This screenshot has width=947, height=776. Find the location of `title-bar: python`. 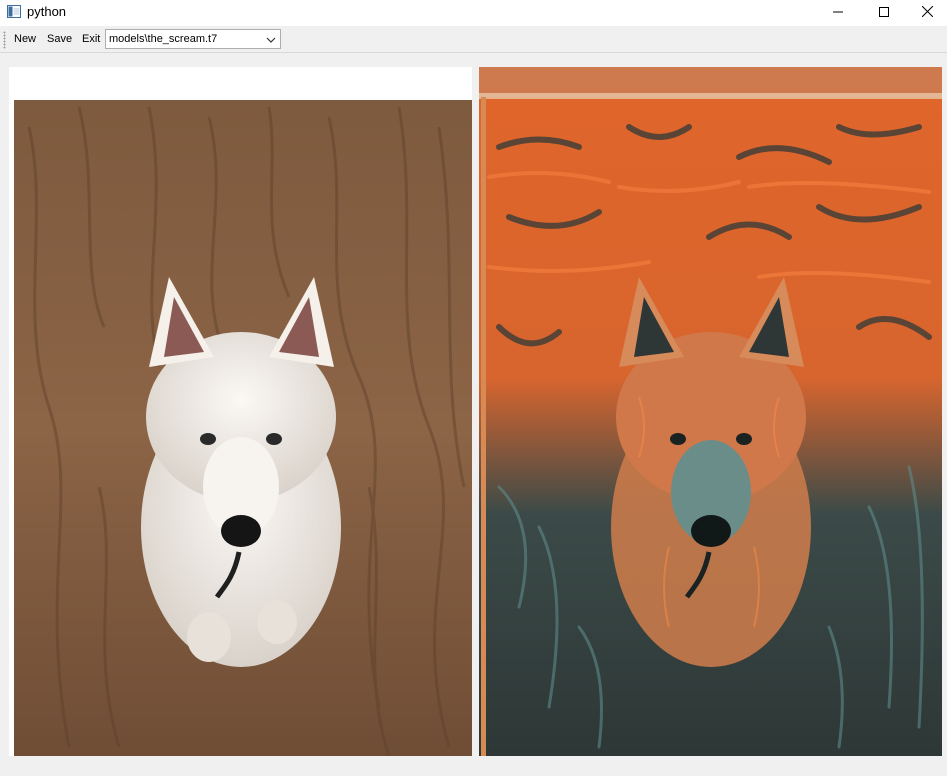

title-bar: python is located at coordinates (473, 13).